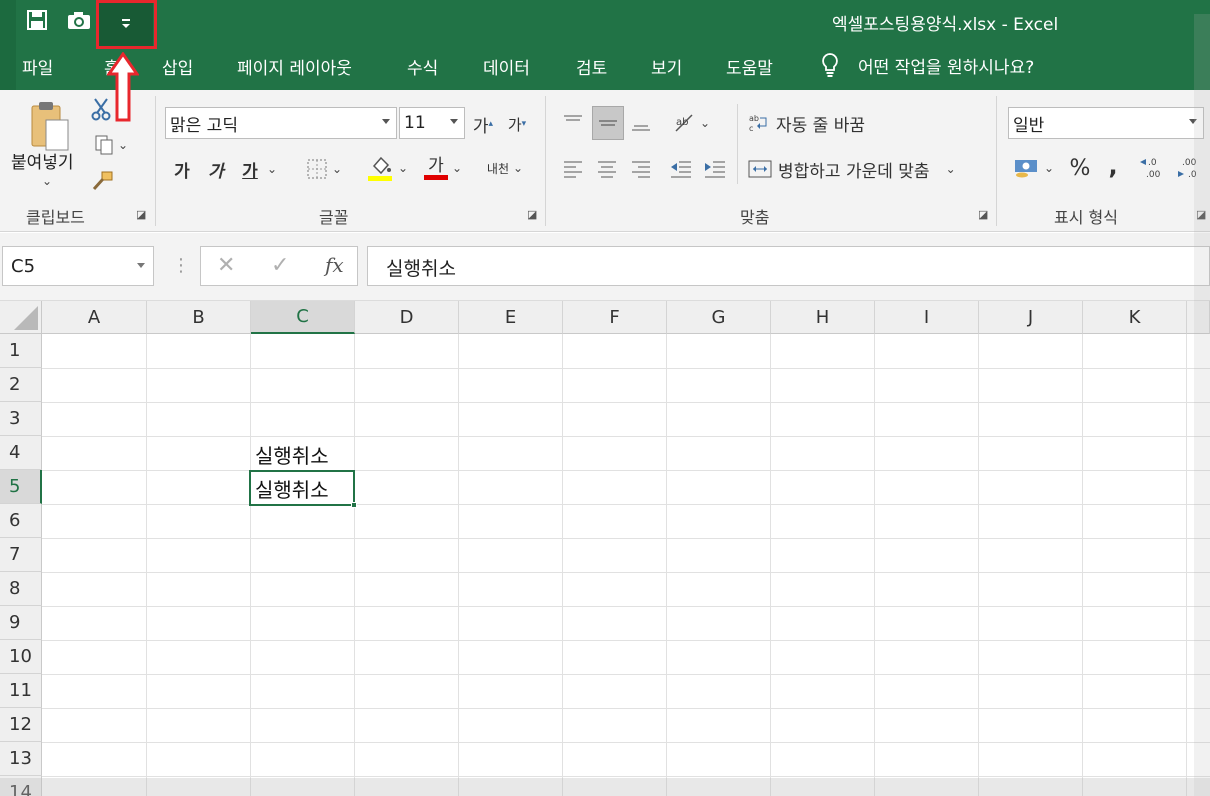  I want to click on borders-button: ⌄, so click(324, 169).